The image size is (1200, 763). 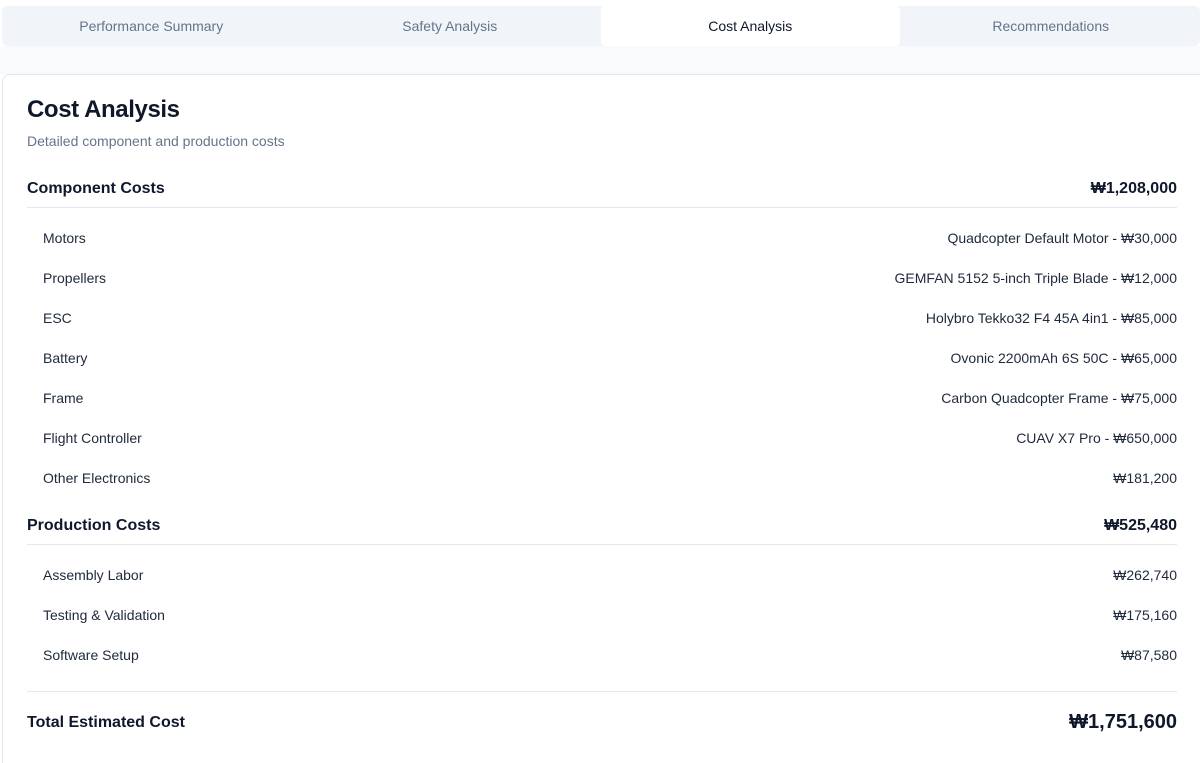 I want to click on tab-panel-spacer, so click(x=600, y=60).